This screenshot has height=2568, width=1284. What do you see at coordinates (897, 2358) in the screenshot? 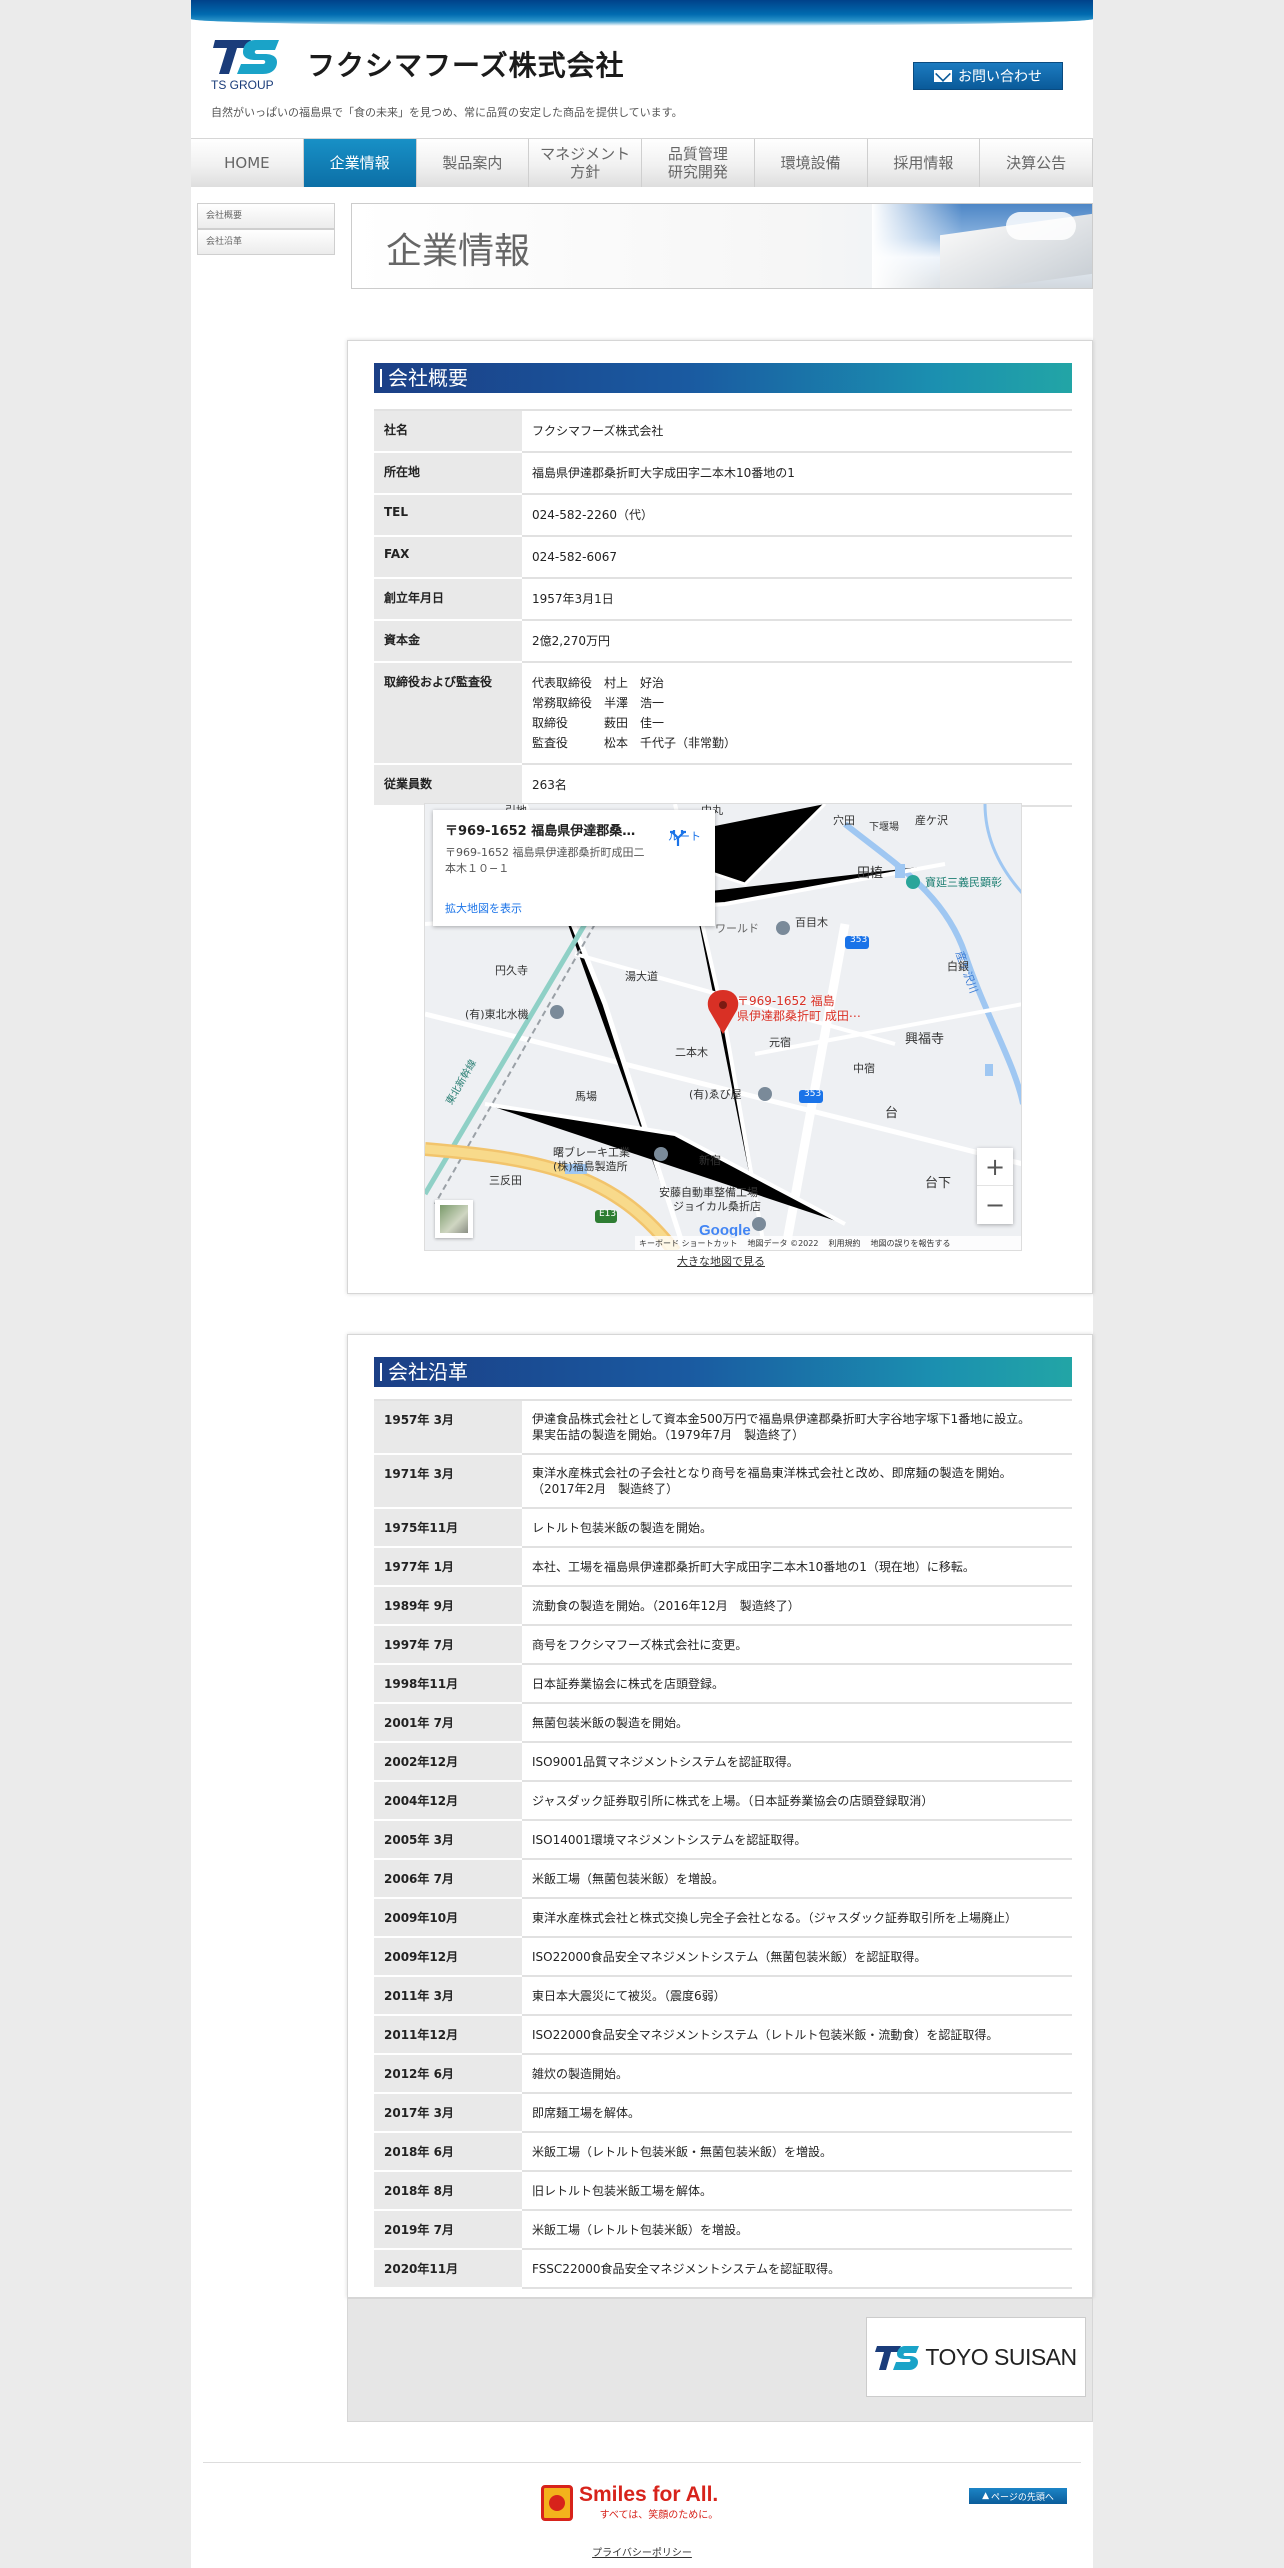
I see `toyo-logo-icon` at bounding box center [897, 2358].